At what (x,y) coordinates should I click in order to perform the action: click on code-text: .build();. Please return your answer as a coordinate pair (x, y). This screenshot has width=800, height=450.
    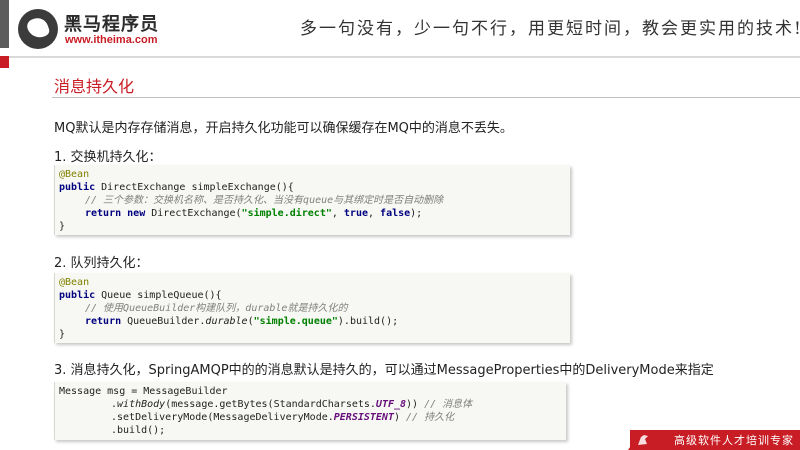
    Looking at the image, I should click on (138, 430).